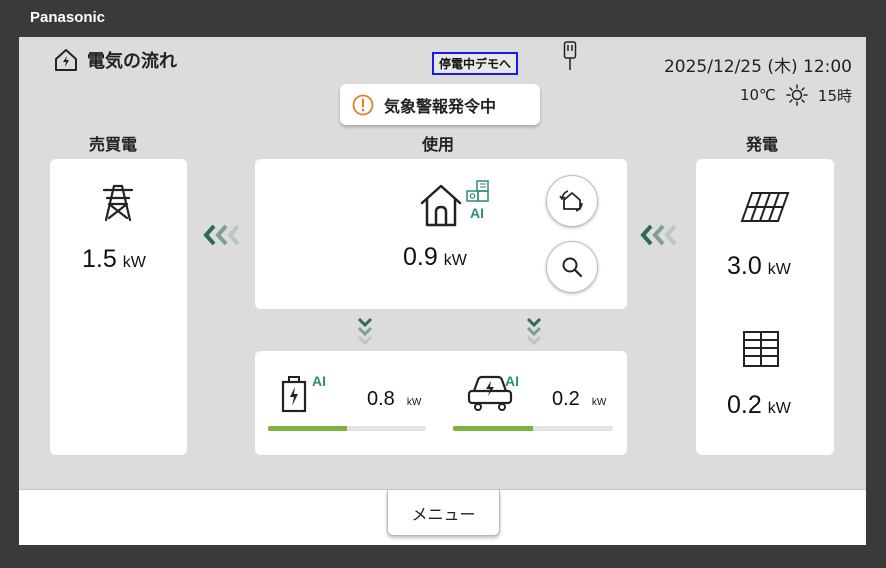 Image resolution: width=886 pixels, height=568 pixels. Describe the element at coordinates (441, 403) in the screenshot. I see `storage-card: AI 0.8 kW AI 0.2 kW` at that location.